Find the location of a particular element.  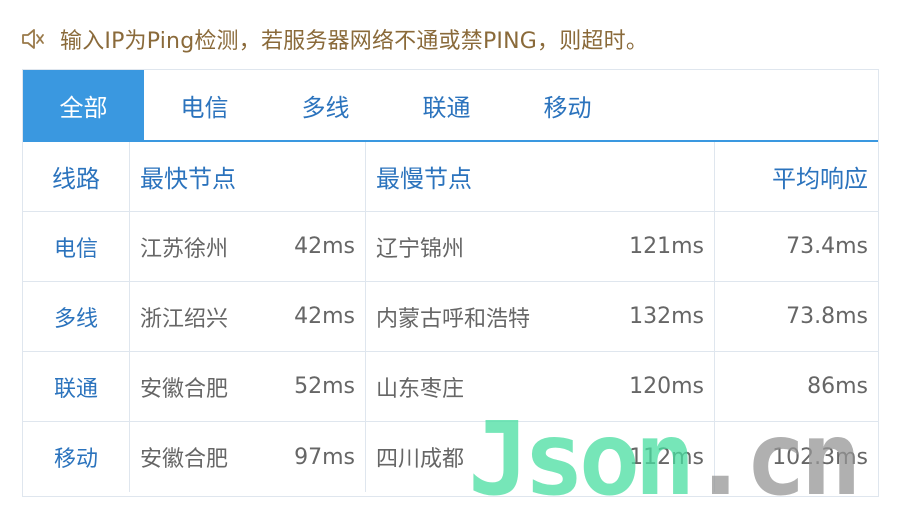

fastest-cell: 安徽合肥 52ms is located at coordinates (248, 386).